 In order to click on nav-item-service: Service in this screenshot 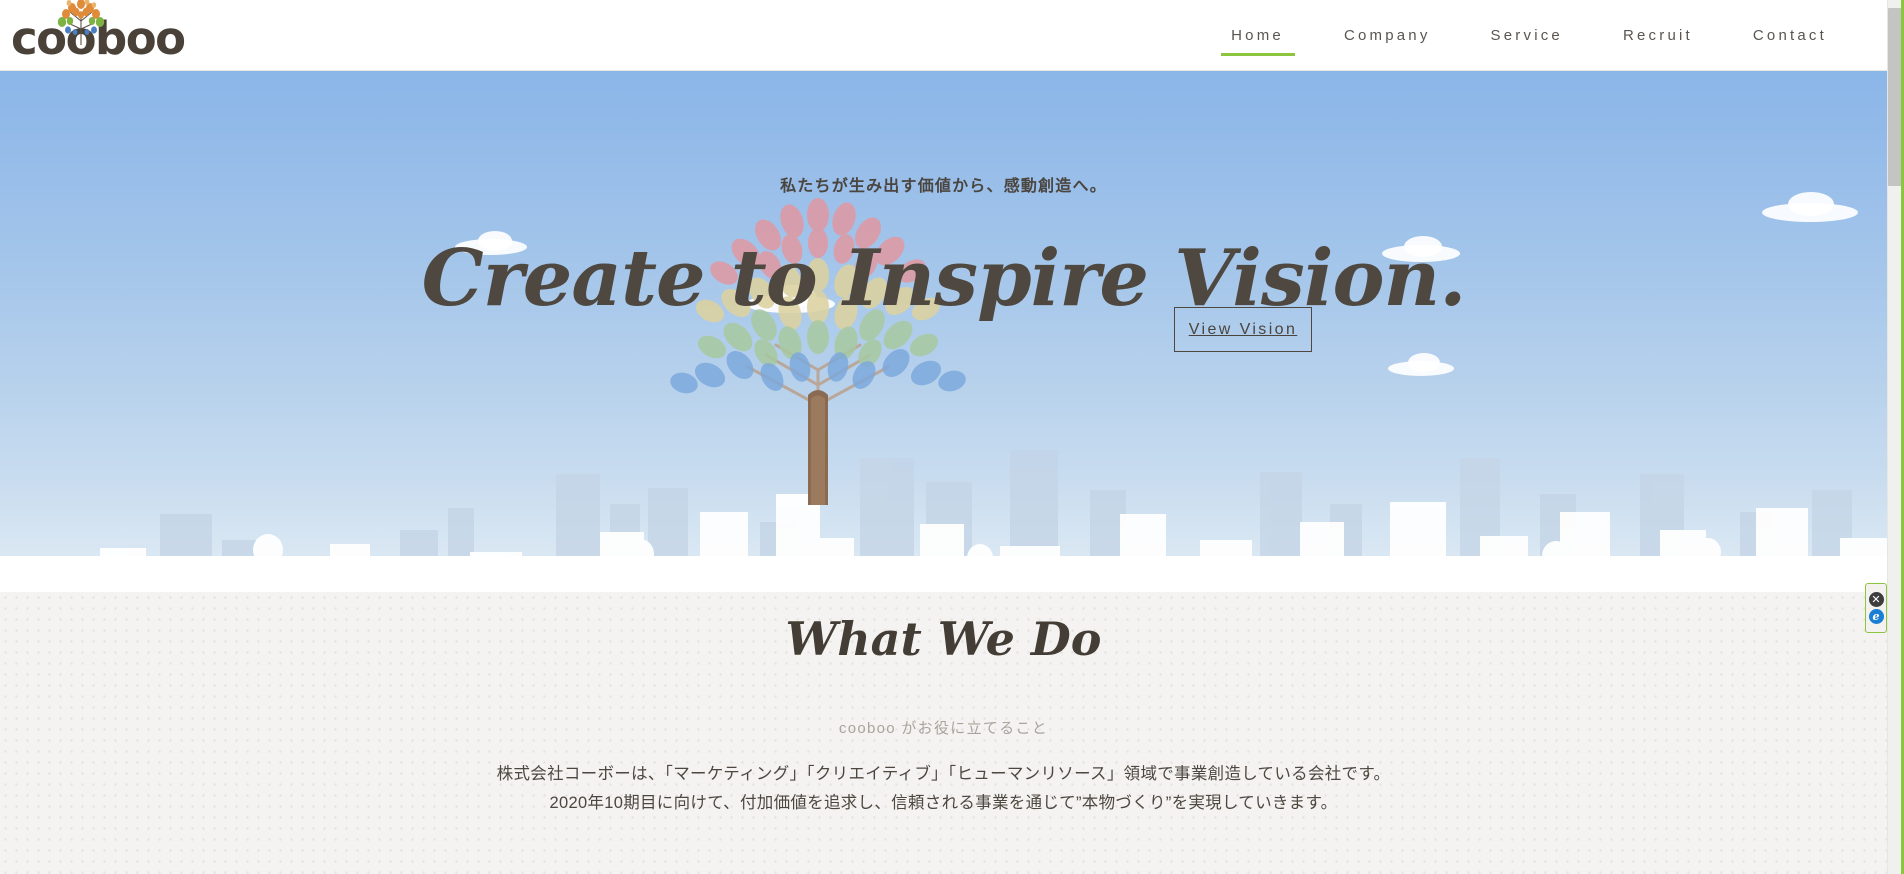, I will do `click(1527, 35)`.